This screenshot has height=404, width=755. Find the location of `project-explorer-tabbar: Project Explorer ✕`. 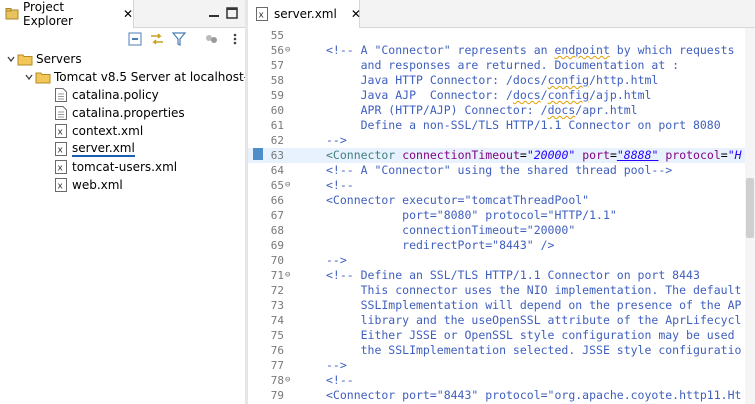

project-explorer-tabbar: Project Explorer ✕ is located at coordinates (122, 14).